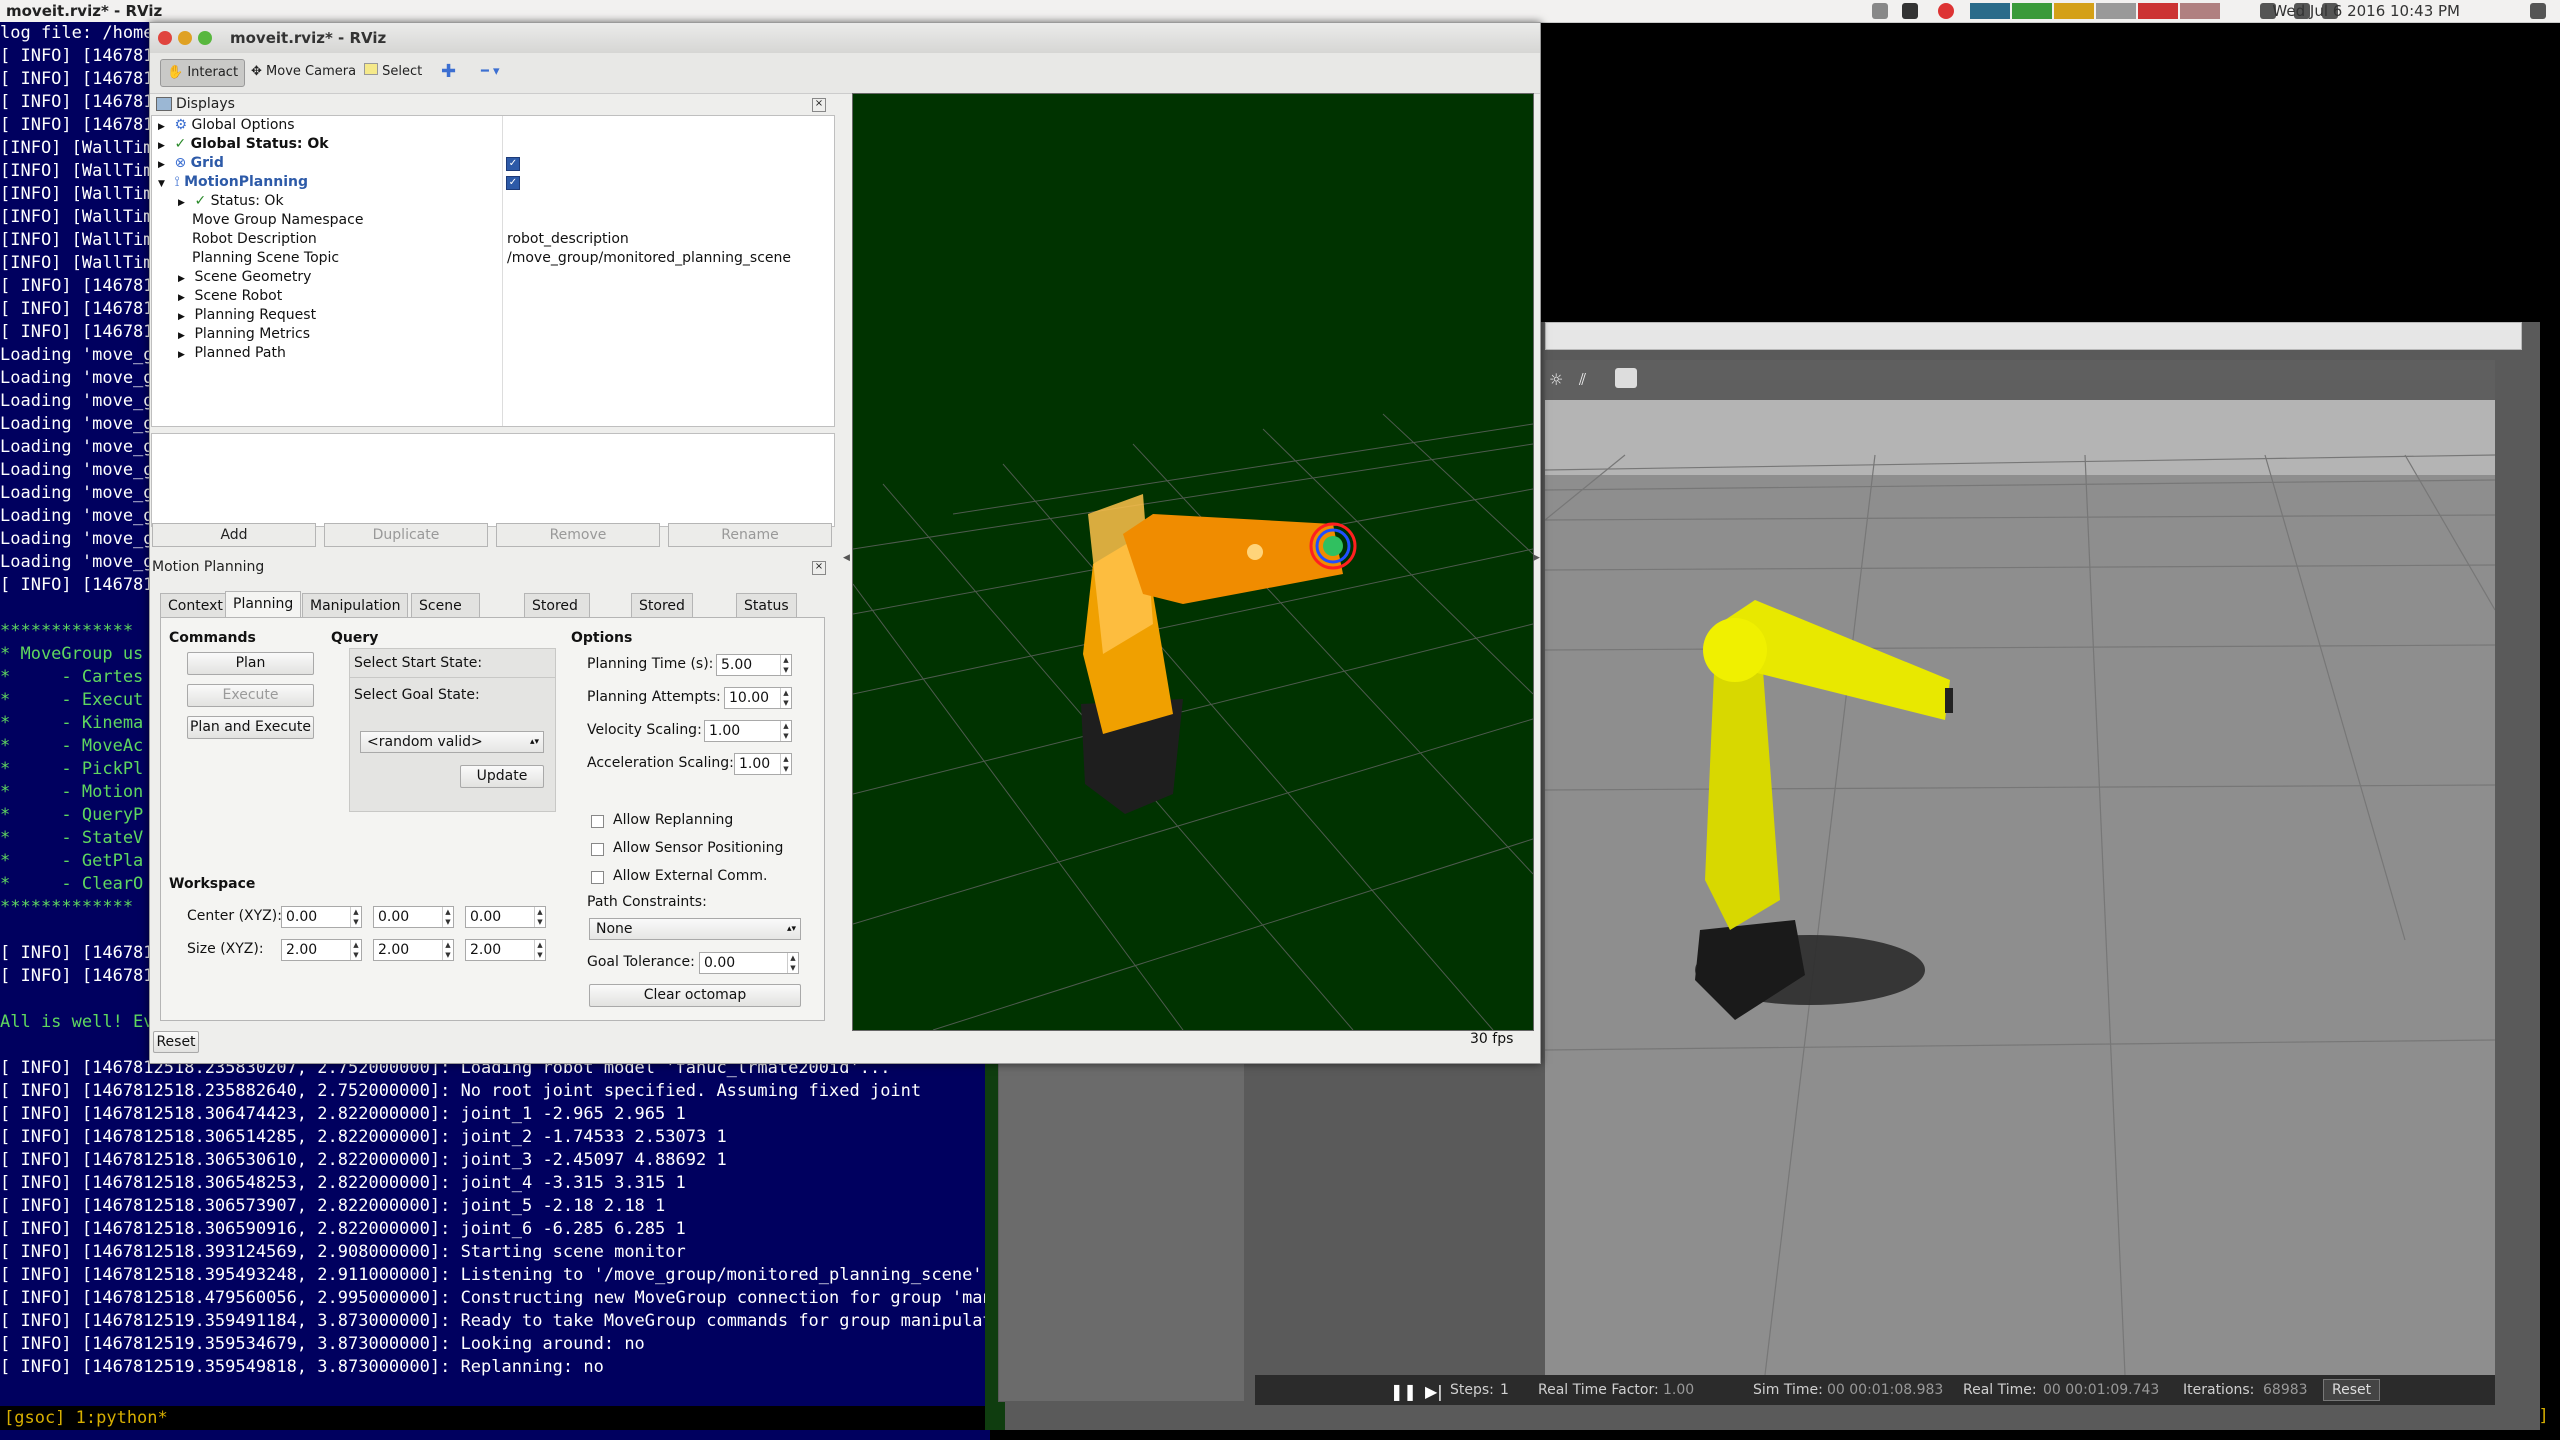 The width and height of the screenshot is (2560, 1440). Describe the element at coordinates (413, 917) in the screenshot. I see `center-y-spinbox: 0.00 ▲ ▼` at that location.